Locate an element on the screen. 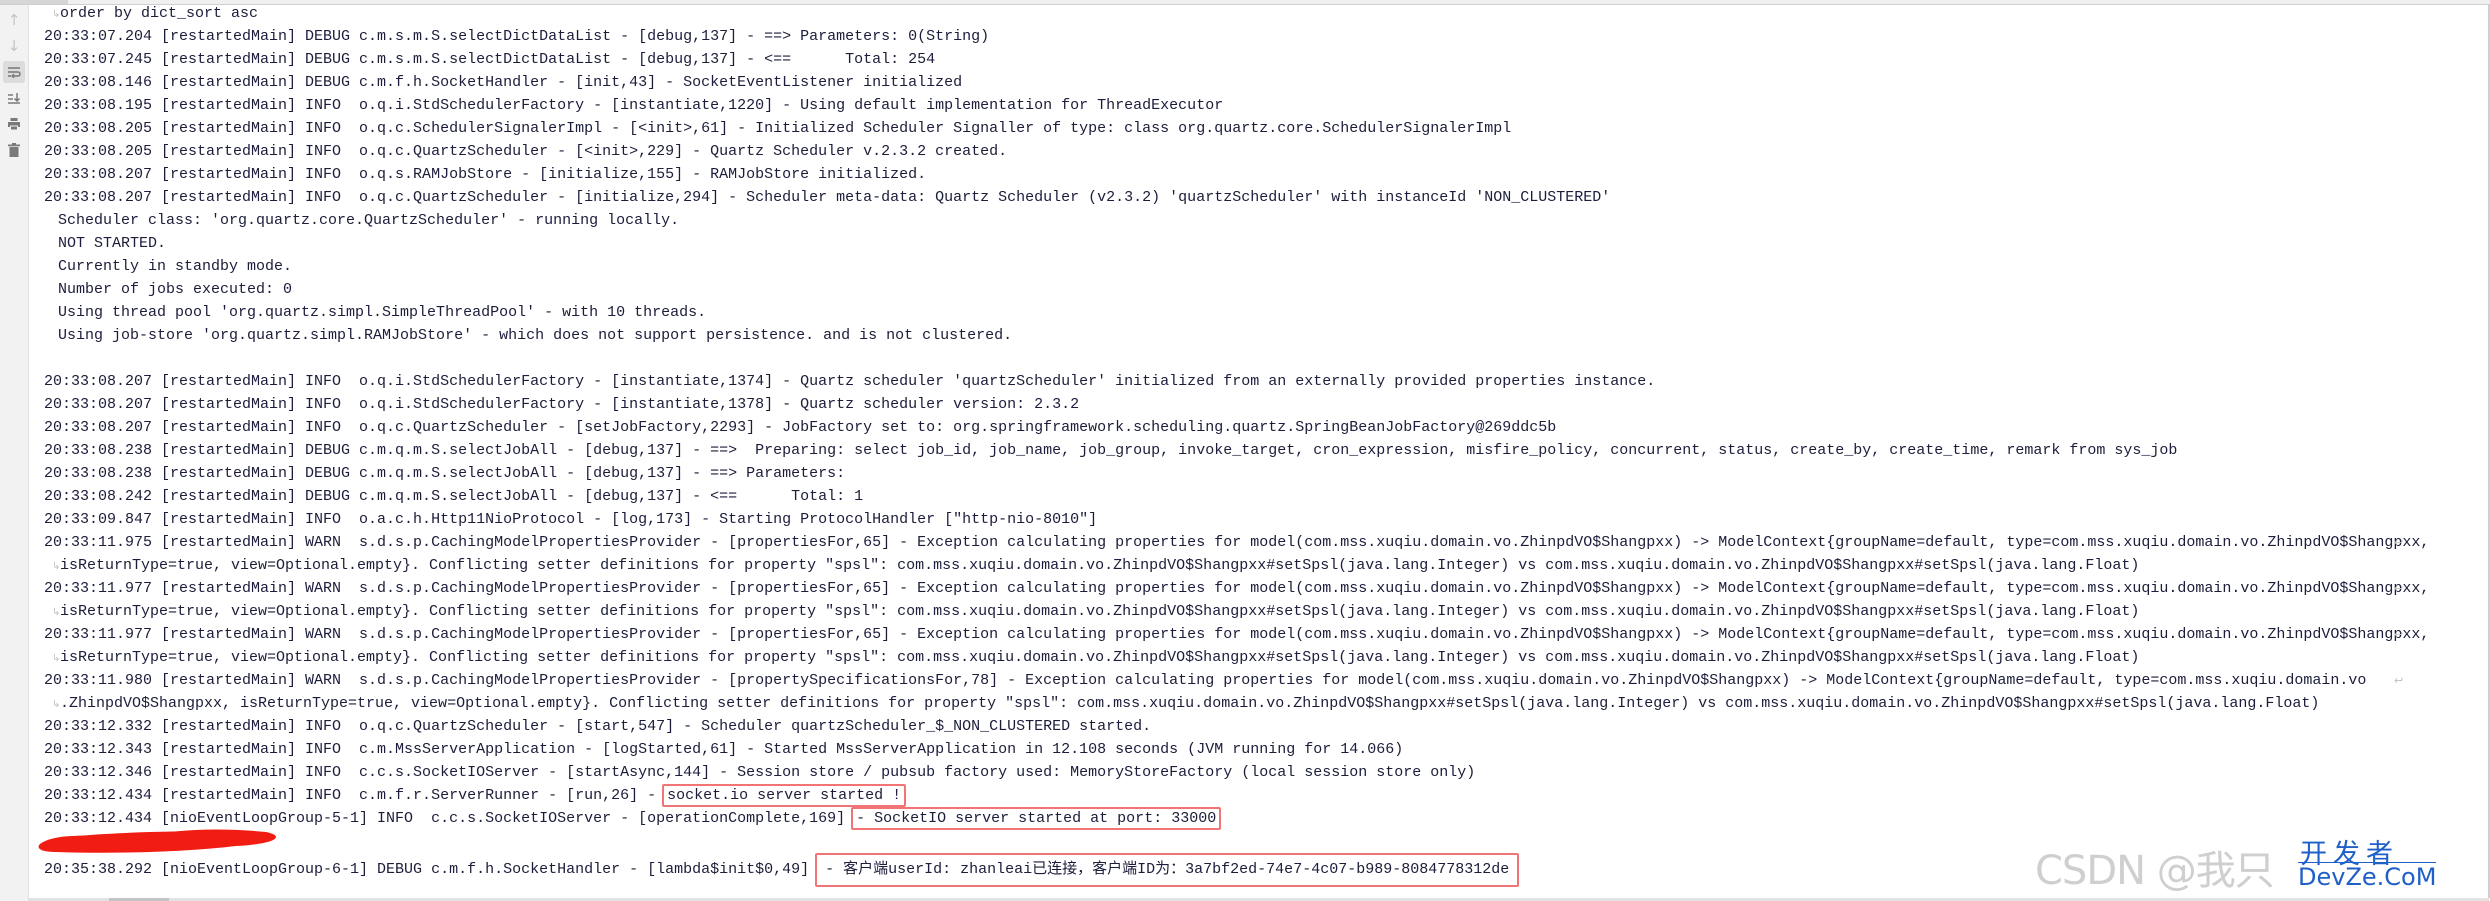 This screenshot has width=2490, height=901. log-line: Currently in standby mode. is located at coordinates (175, 266).